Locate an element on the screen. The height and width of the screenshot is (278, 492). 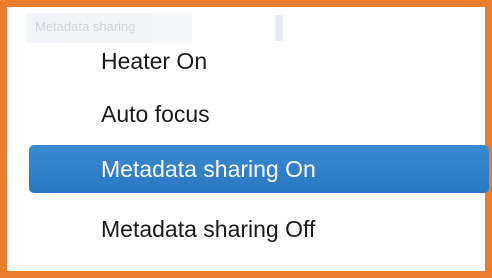
menu-item-label: Auto focus is located at coordinates (155, 114).